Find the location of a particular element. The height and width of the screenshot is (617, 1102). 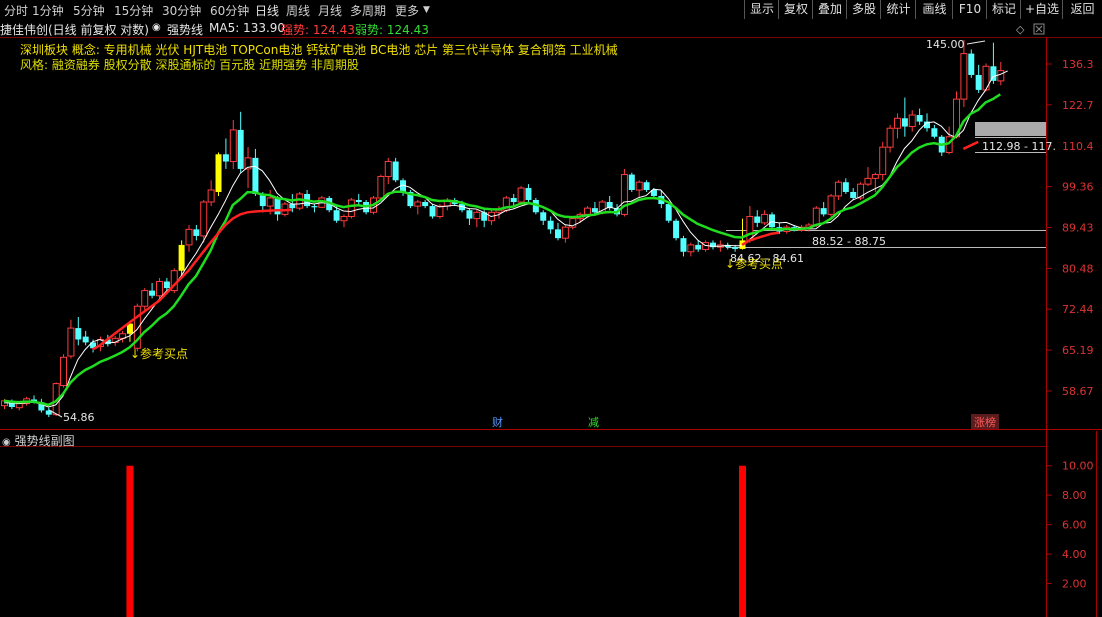

price-tick-label: 89.43 is located at coordinates (1078, 227).